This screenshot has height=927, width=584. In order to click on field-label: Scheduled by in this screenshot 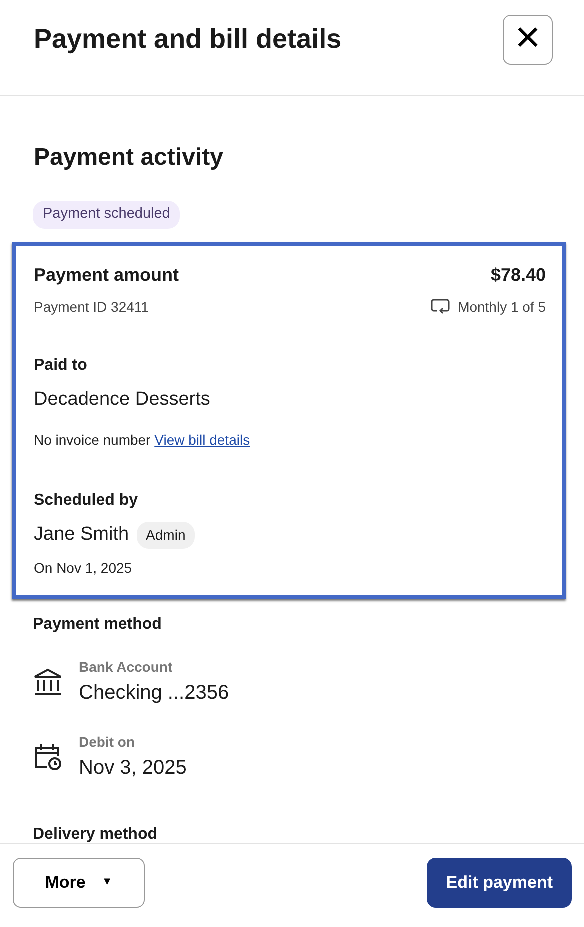, I will do `click(87, 501)`.